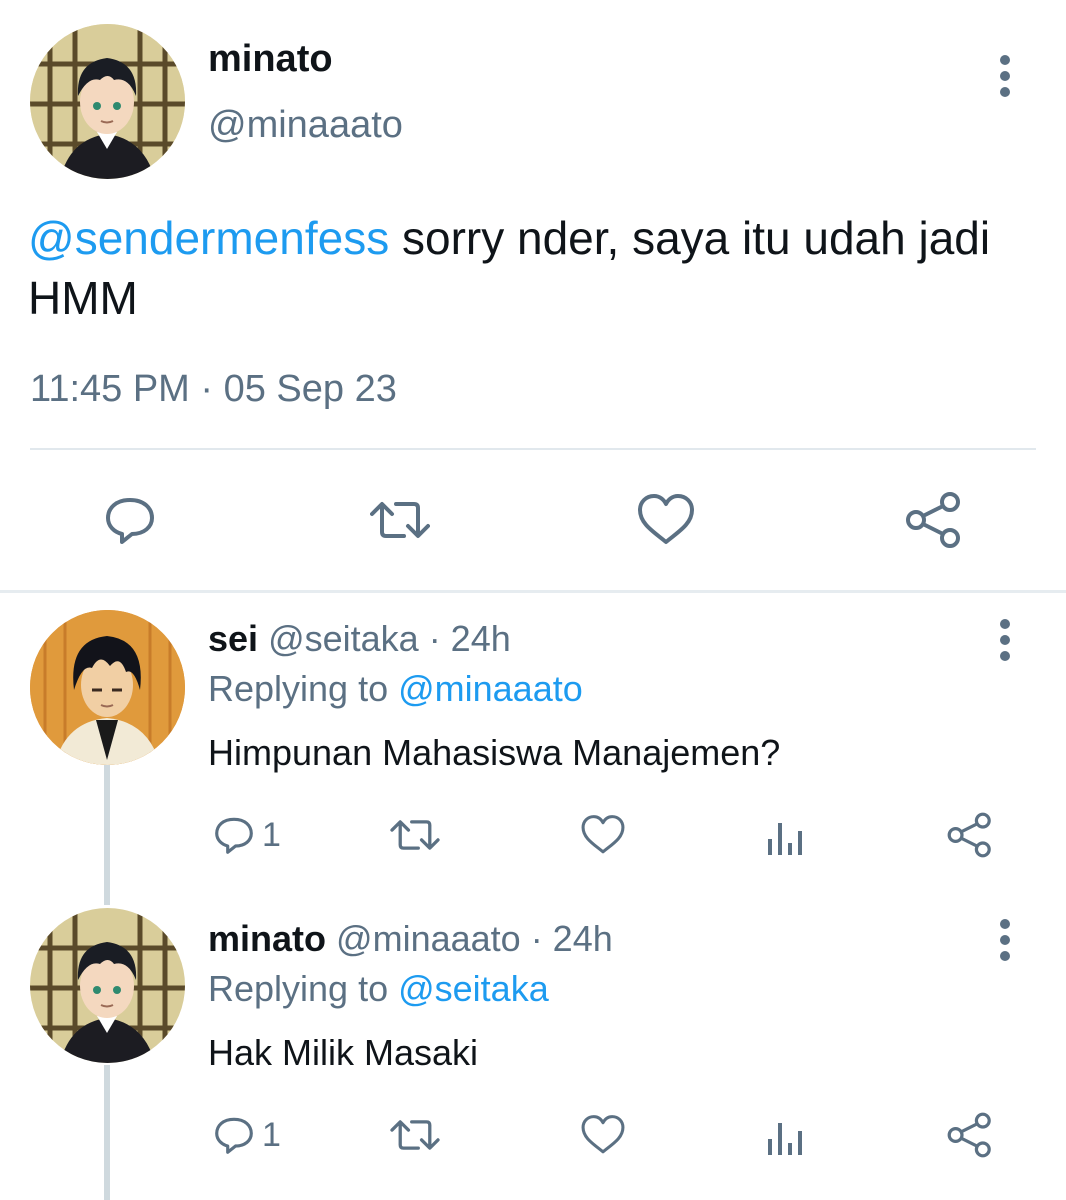 The height and width of the screenshot is (1200, 1066). I want to click on reply-header: minato @minaaato · 24h, so click(410, 939).